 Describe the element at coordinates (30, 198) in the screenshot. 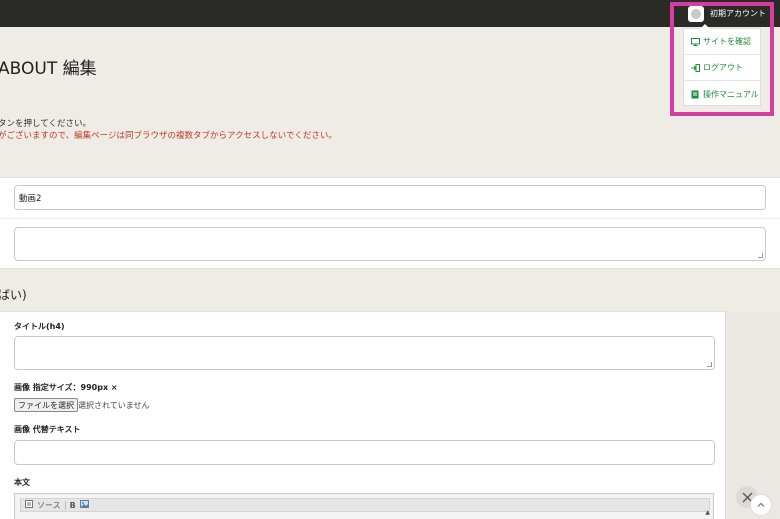

I see `name-input-value: 動画2` at that location.